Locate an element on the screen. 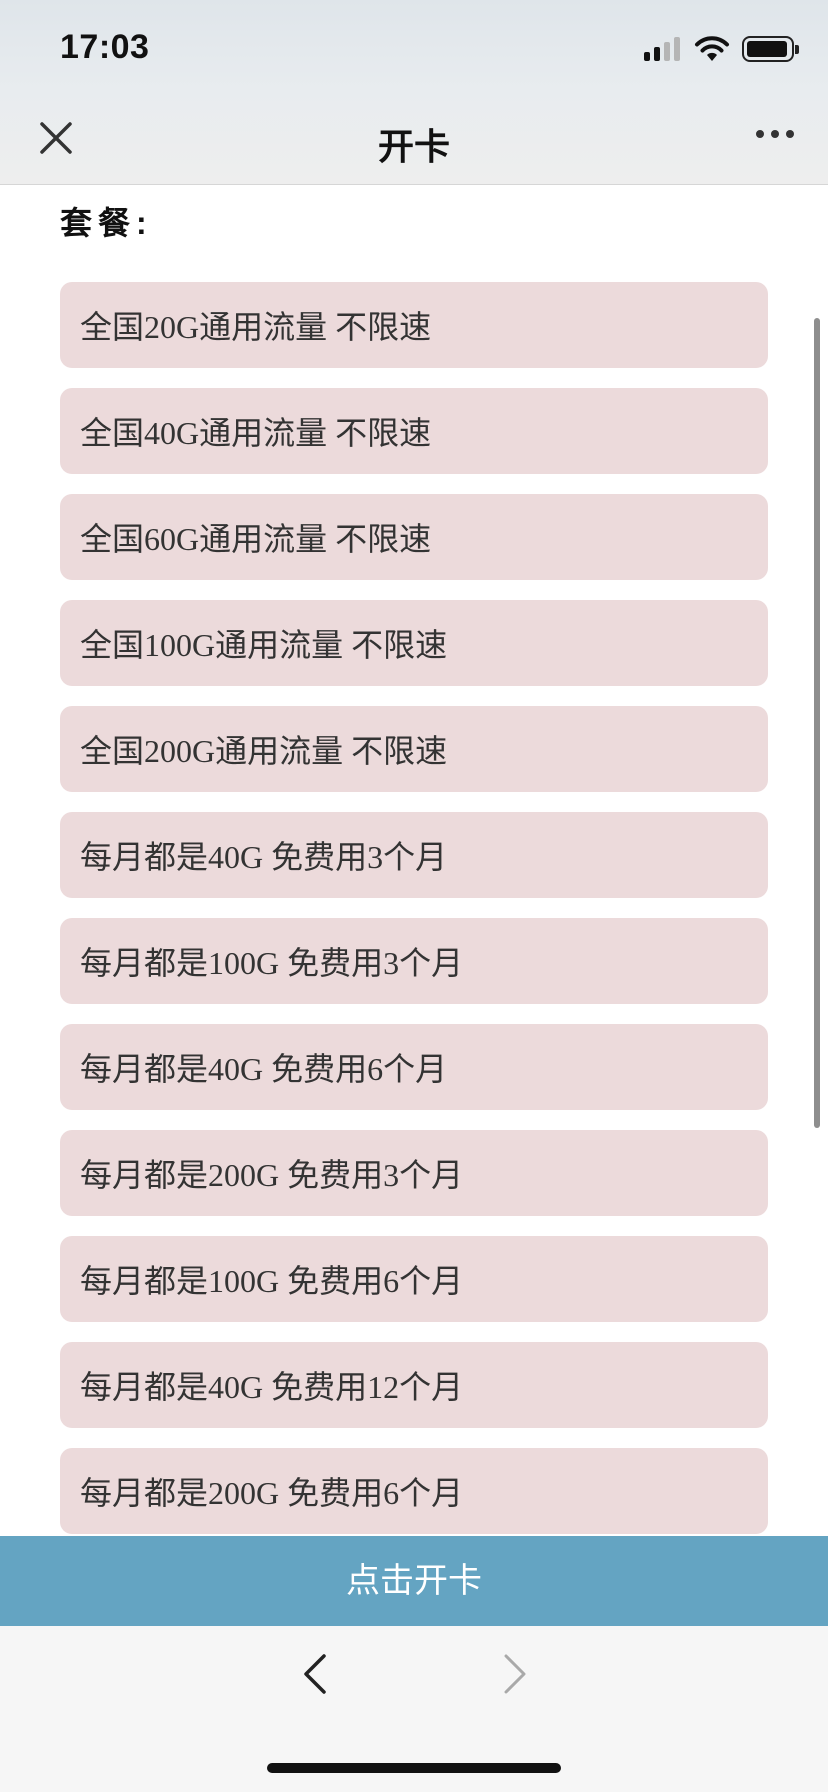 This screenshot has height=1792, width=828. back-arrow-icon is located at coordinates (315, 1674).